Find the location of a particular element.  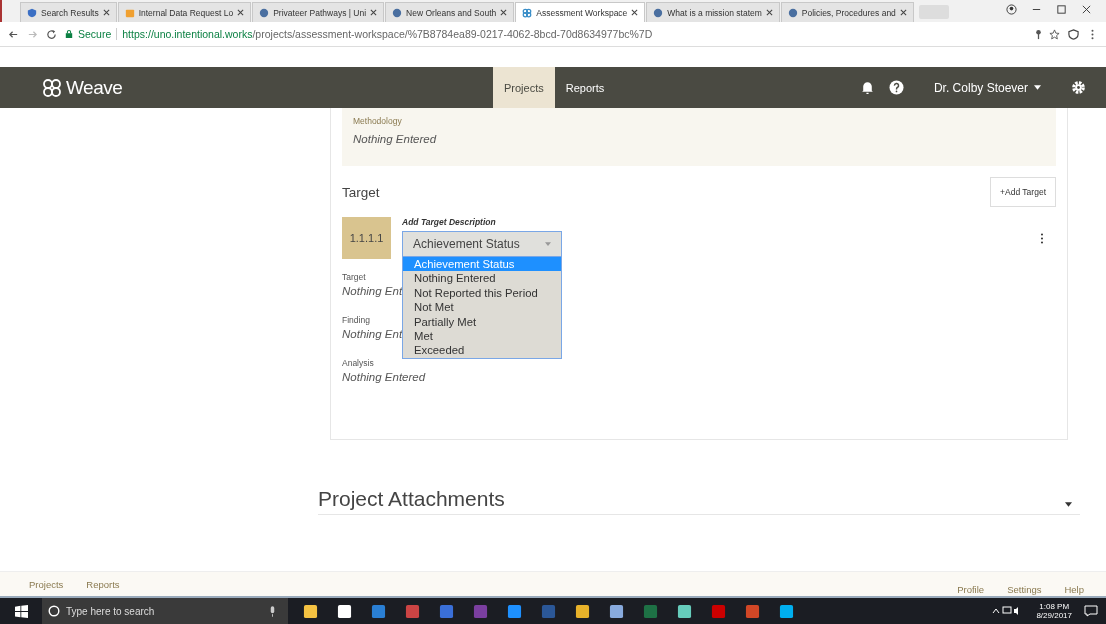

tab-title: Privateer Pathways | Uni is located at coordinates (320, 12).